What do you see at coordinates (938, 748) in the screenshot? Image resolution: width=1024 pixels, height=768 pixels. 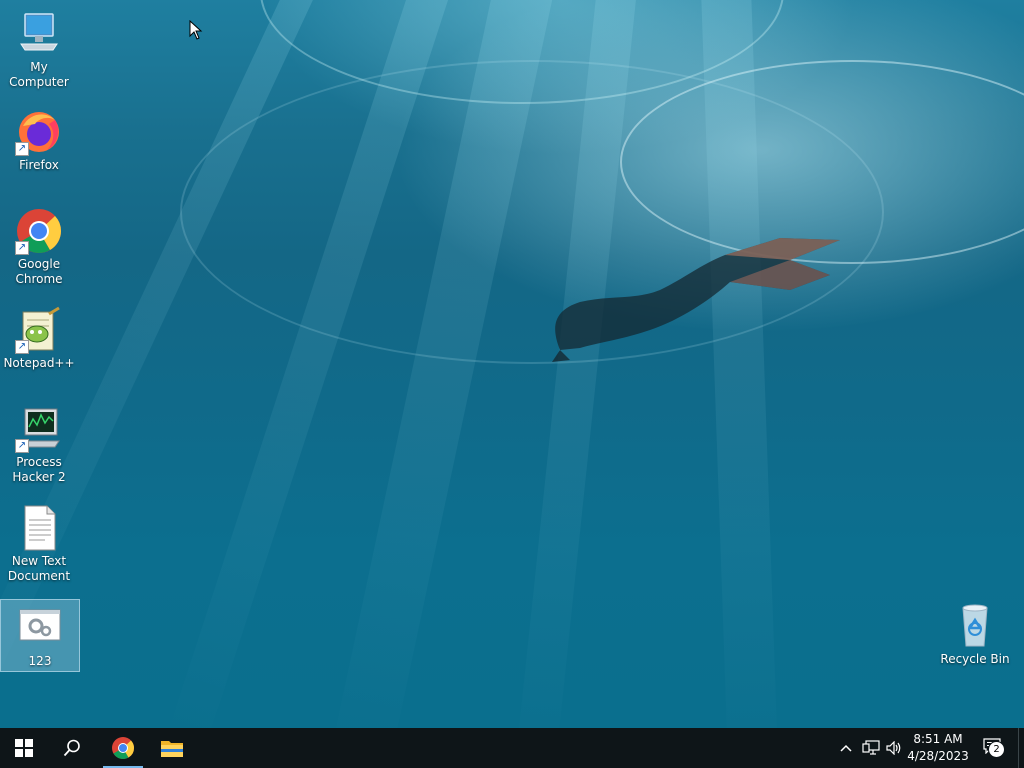 I see `clock-button: 8:51 AM 4/28/2023` at bounding box center [938, 748].